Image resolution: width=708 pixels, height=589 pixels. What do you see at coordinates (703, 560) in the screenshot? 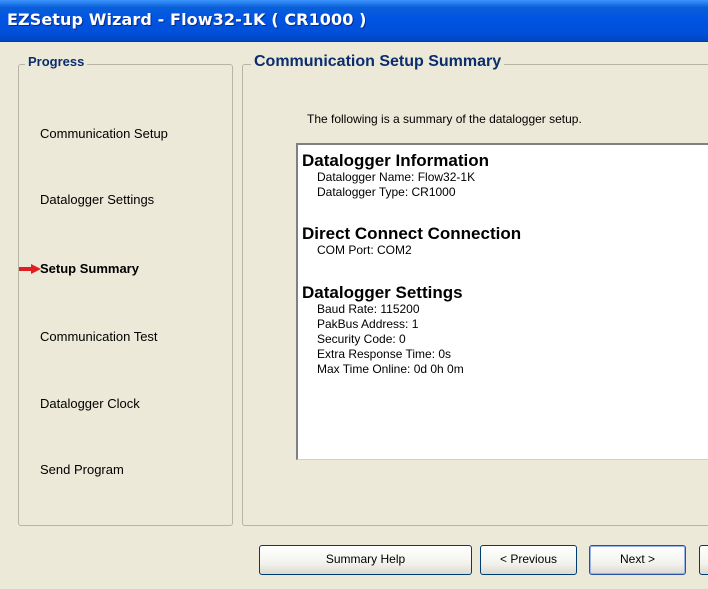
I see `clipped-button` at bounding box center [703, 560].